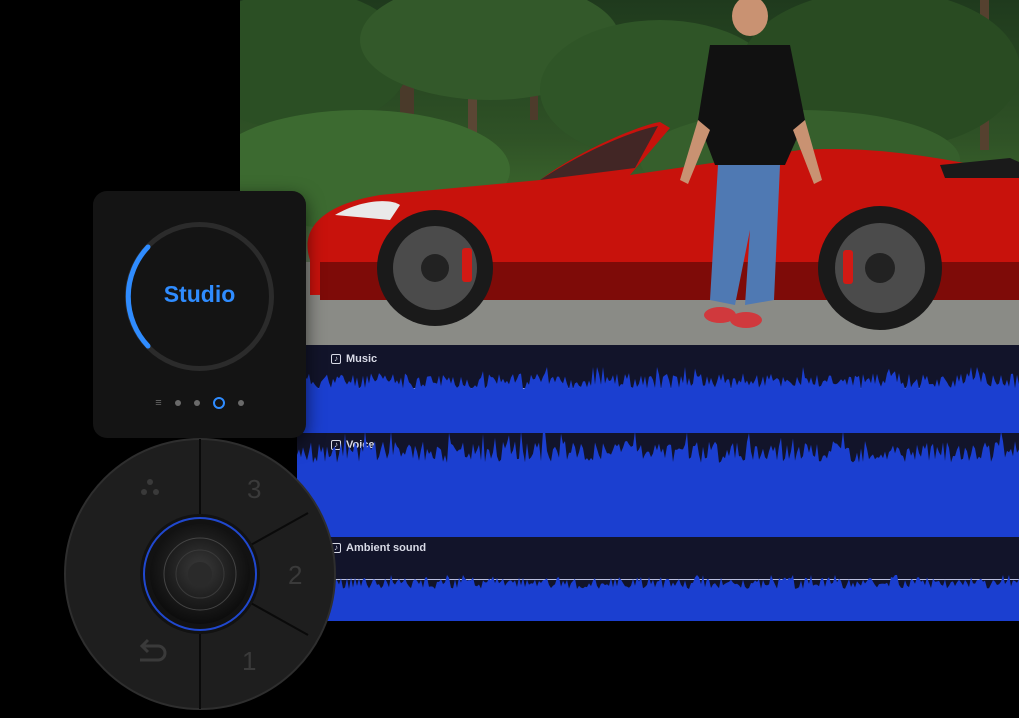 The width and height of the screenshot is (1019, 718). Describe the element at coordinates (200, 574) in the screenshot. I see `dial-controller: 3 2 1` at that location.